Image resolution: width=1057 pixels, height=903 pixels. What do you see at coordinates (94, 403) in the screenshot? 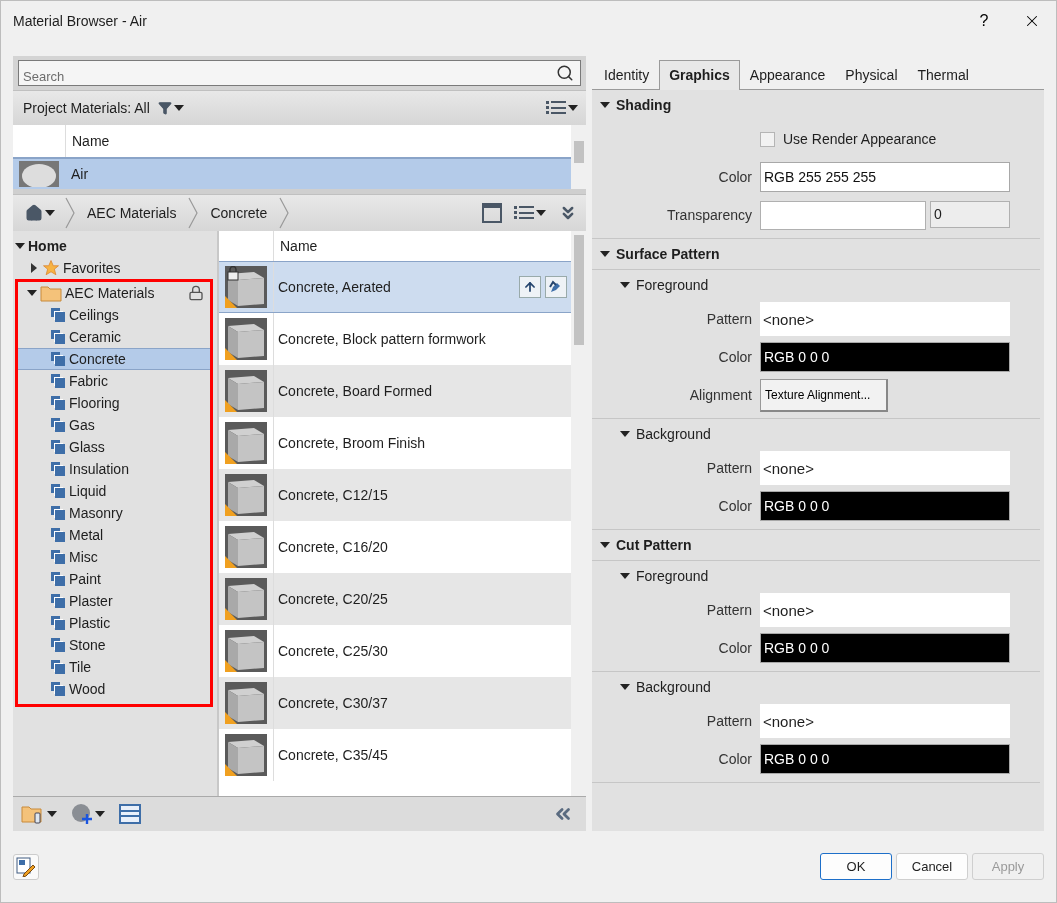
I see `tree-item: Flooring` at bounding box center [94, 403].